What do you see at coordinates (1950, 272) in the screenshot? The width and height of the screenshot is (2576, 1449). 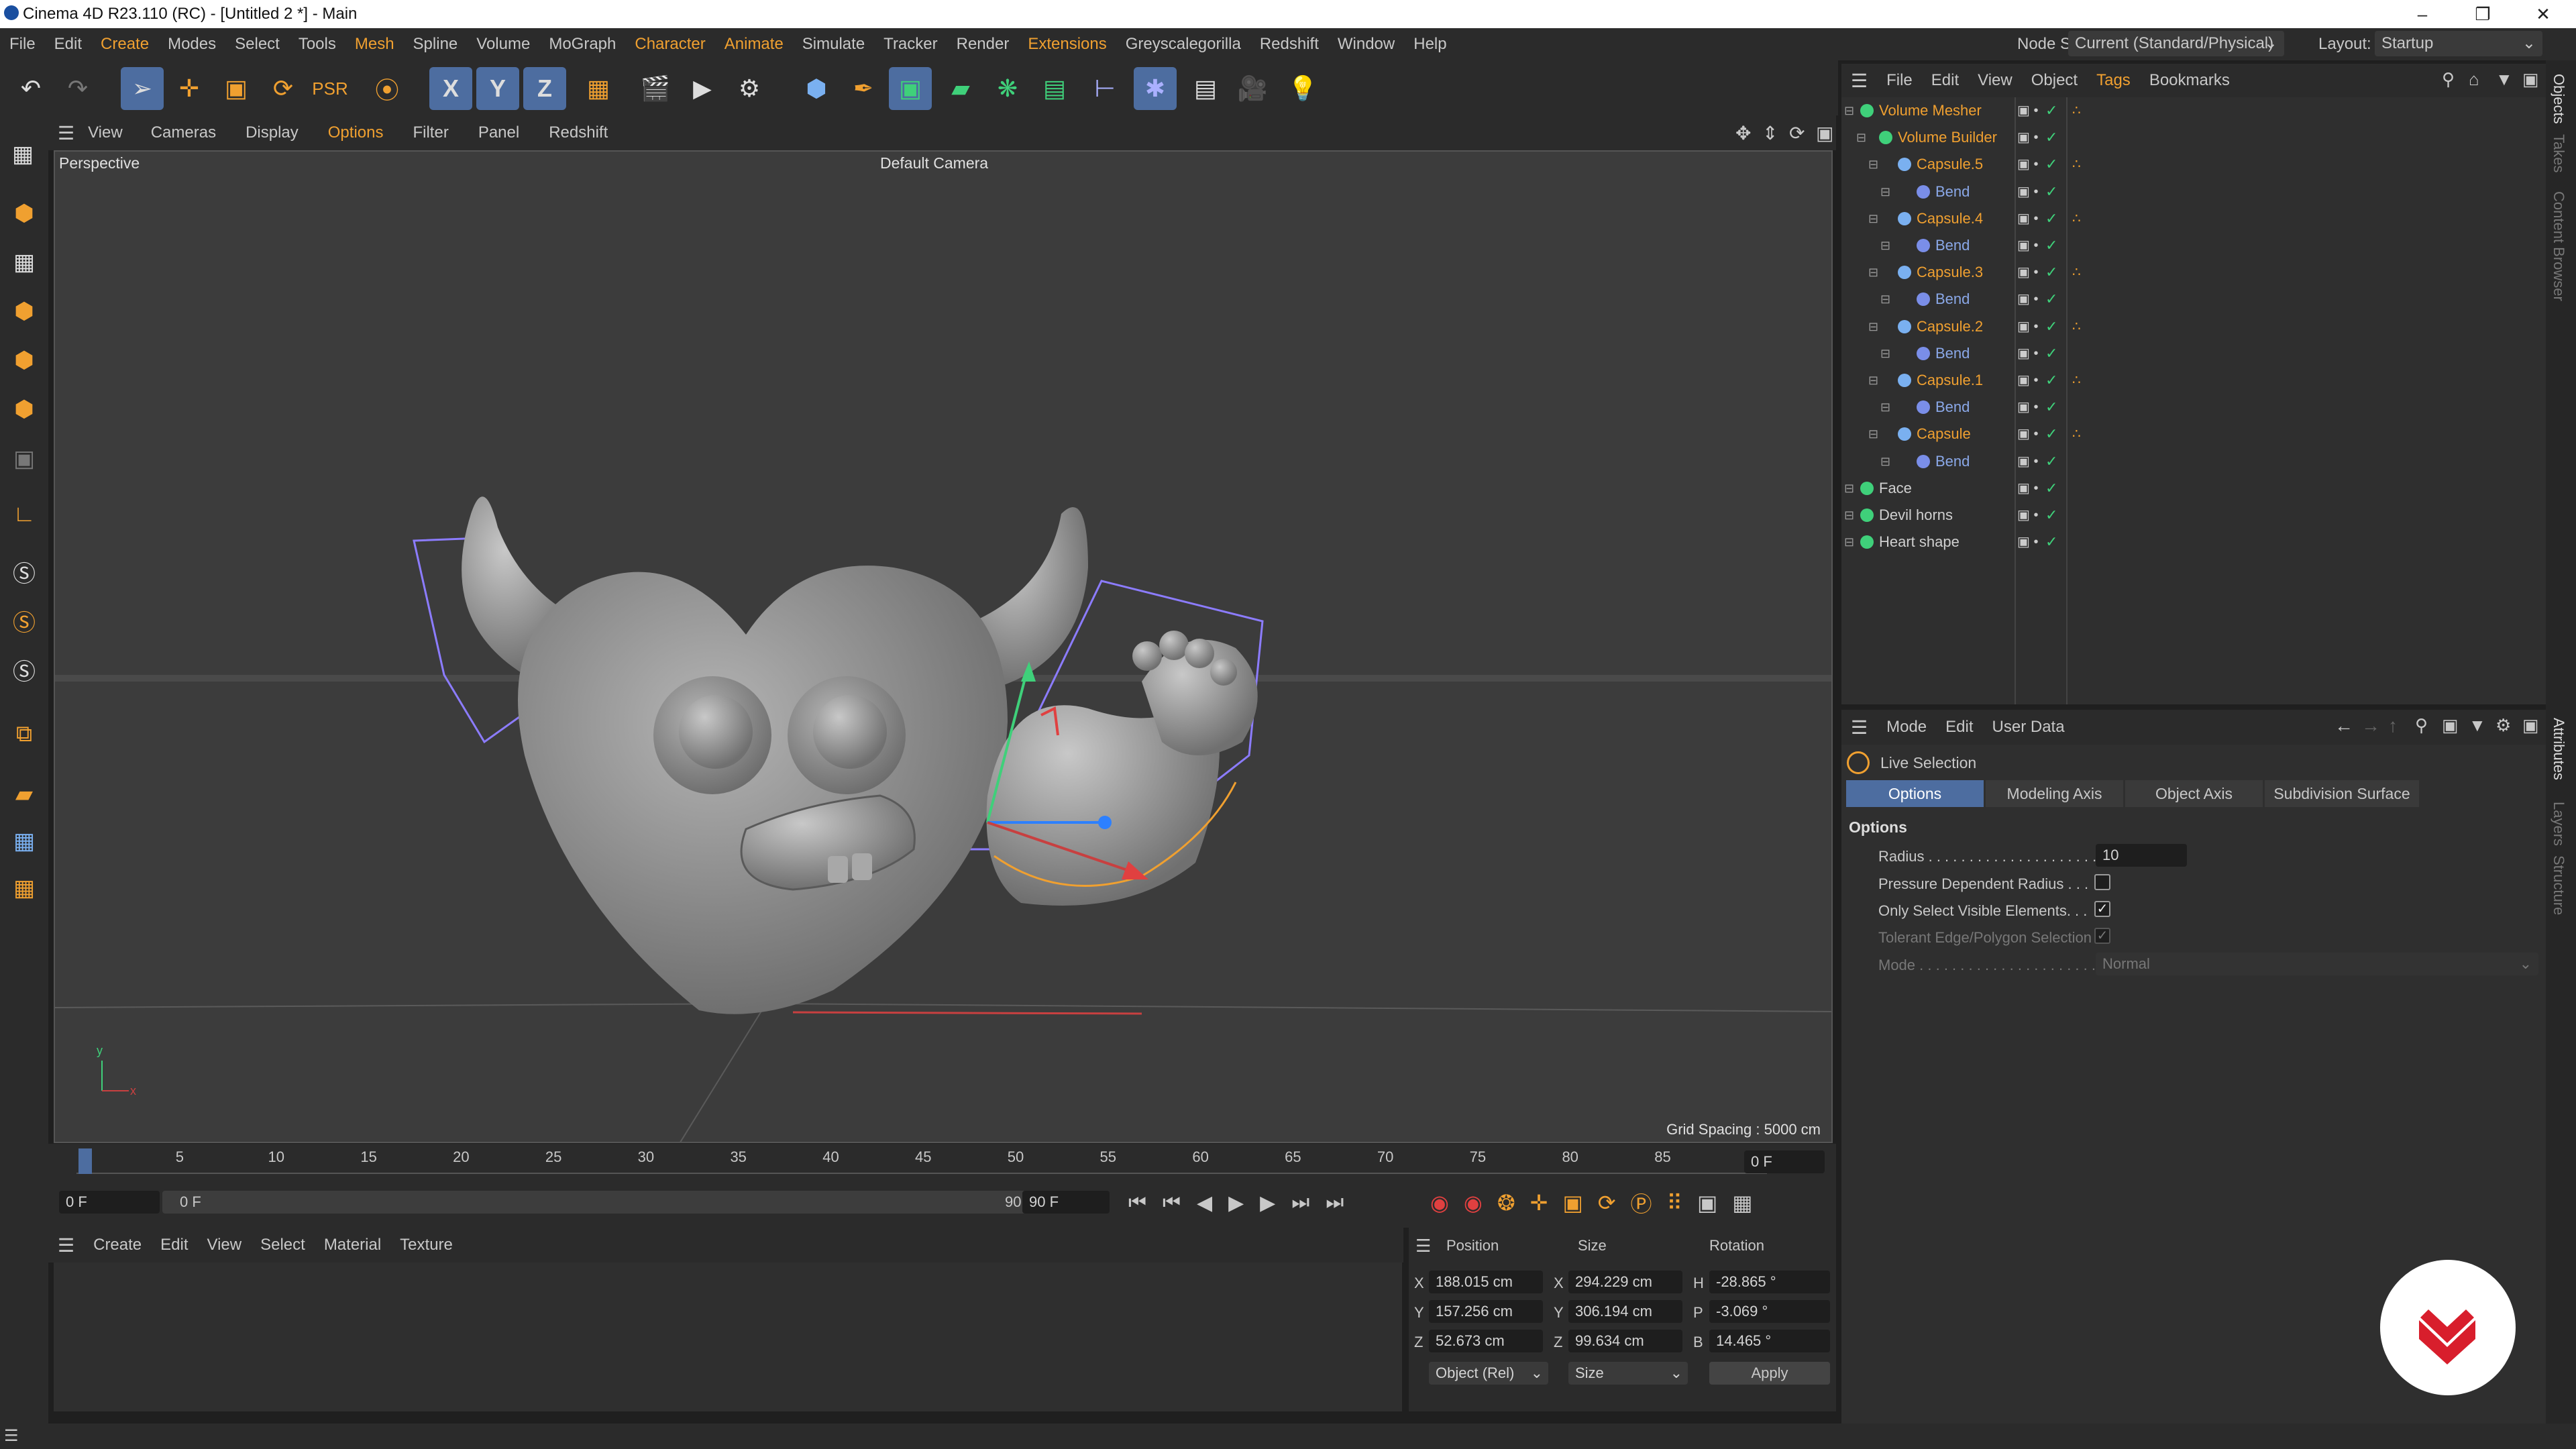 I see `object-name: Capsule.3` at bounding box center [1950, 272].